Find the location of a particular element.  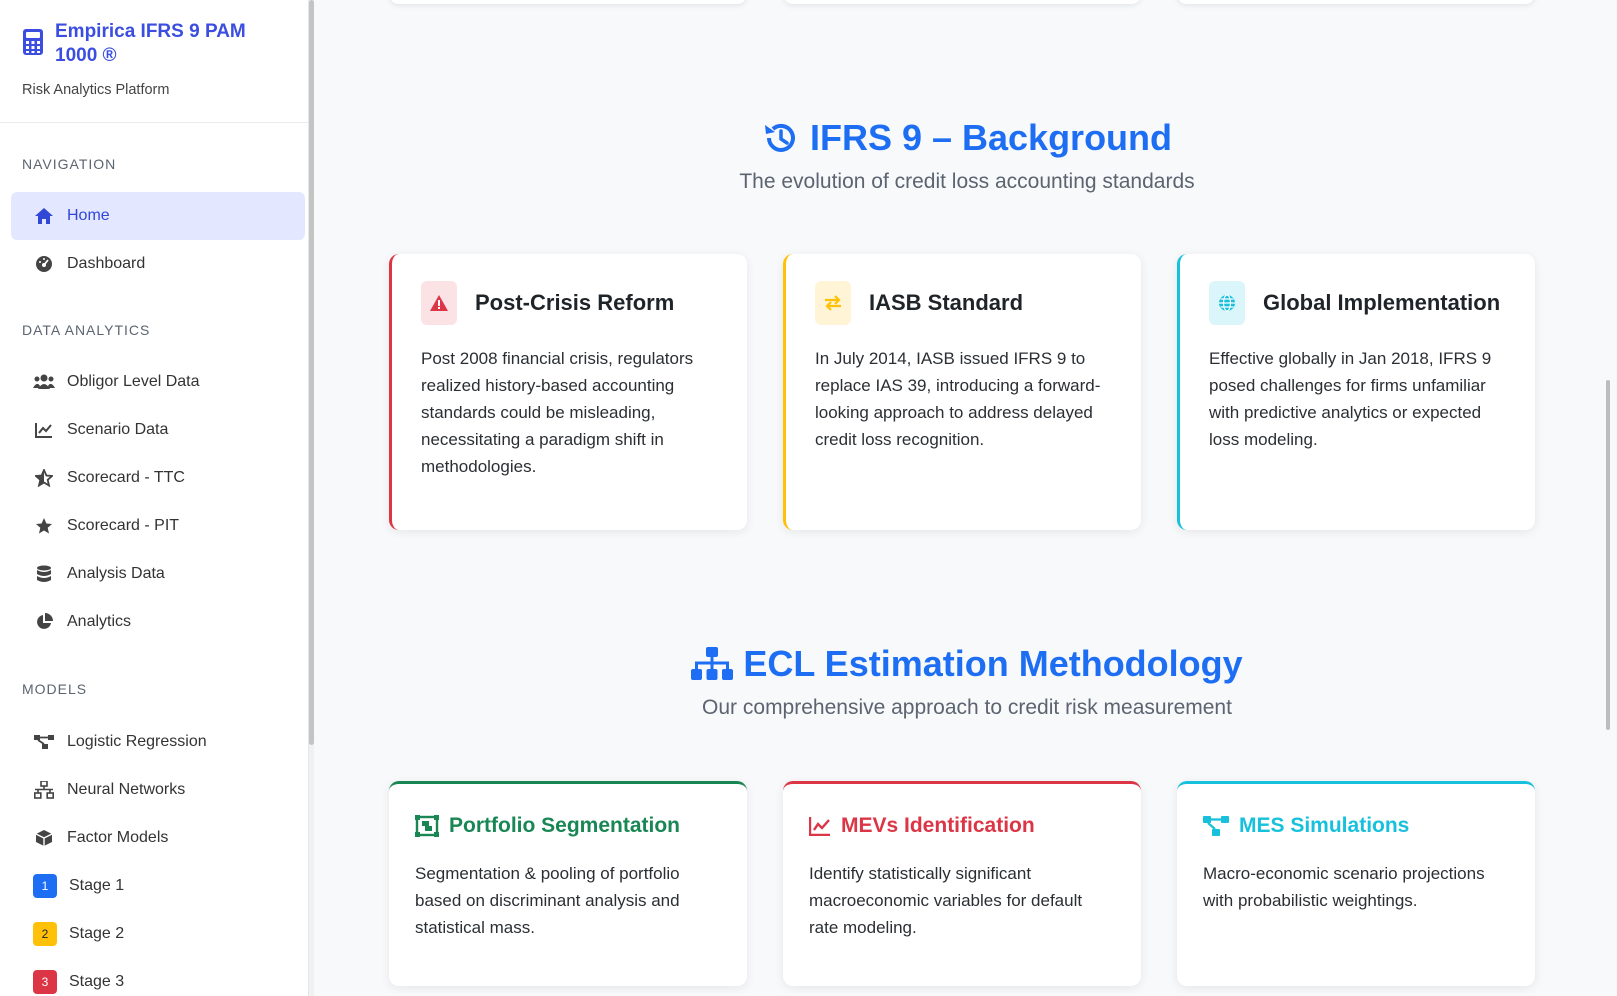

sidebar-item-label: Factor Models is located at coordinates (118, 837).